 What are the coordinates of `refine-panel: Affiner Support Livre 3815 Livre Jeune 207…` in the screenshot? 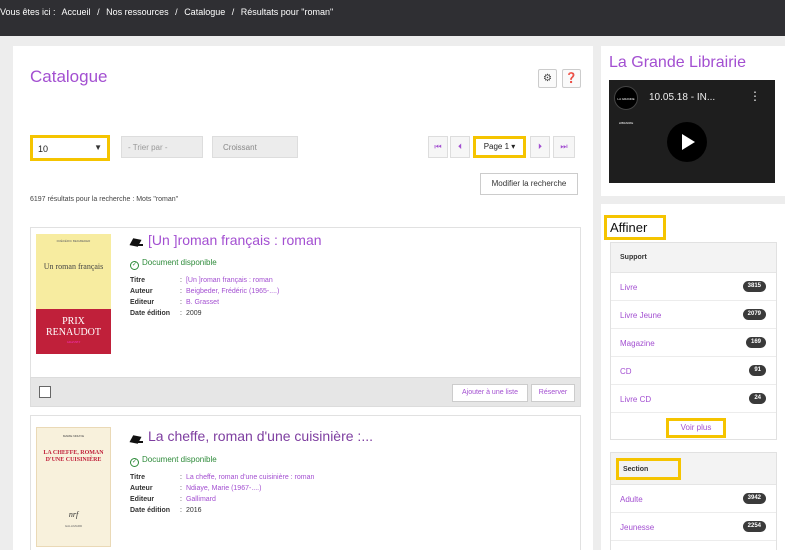 It's located at (693, 377).